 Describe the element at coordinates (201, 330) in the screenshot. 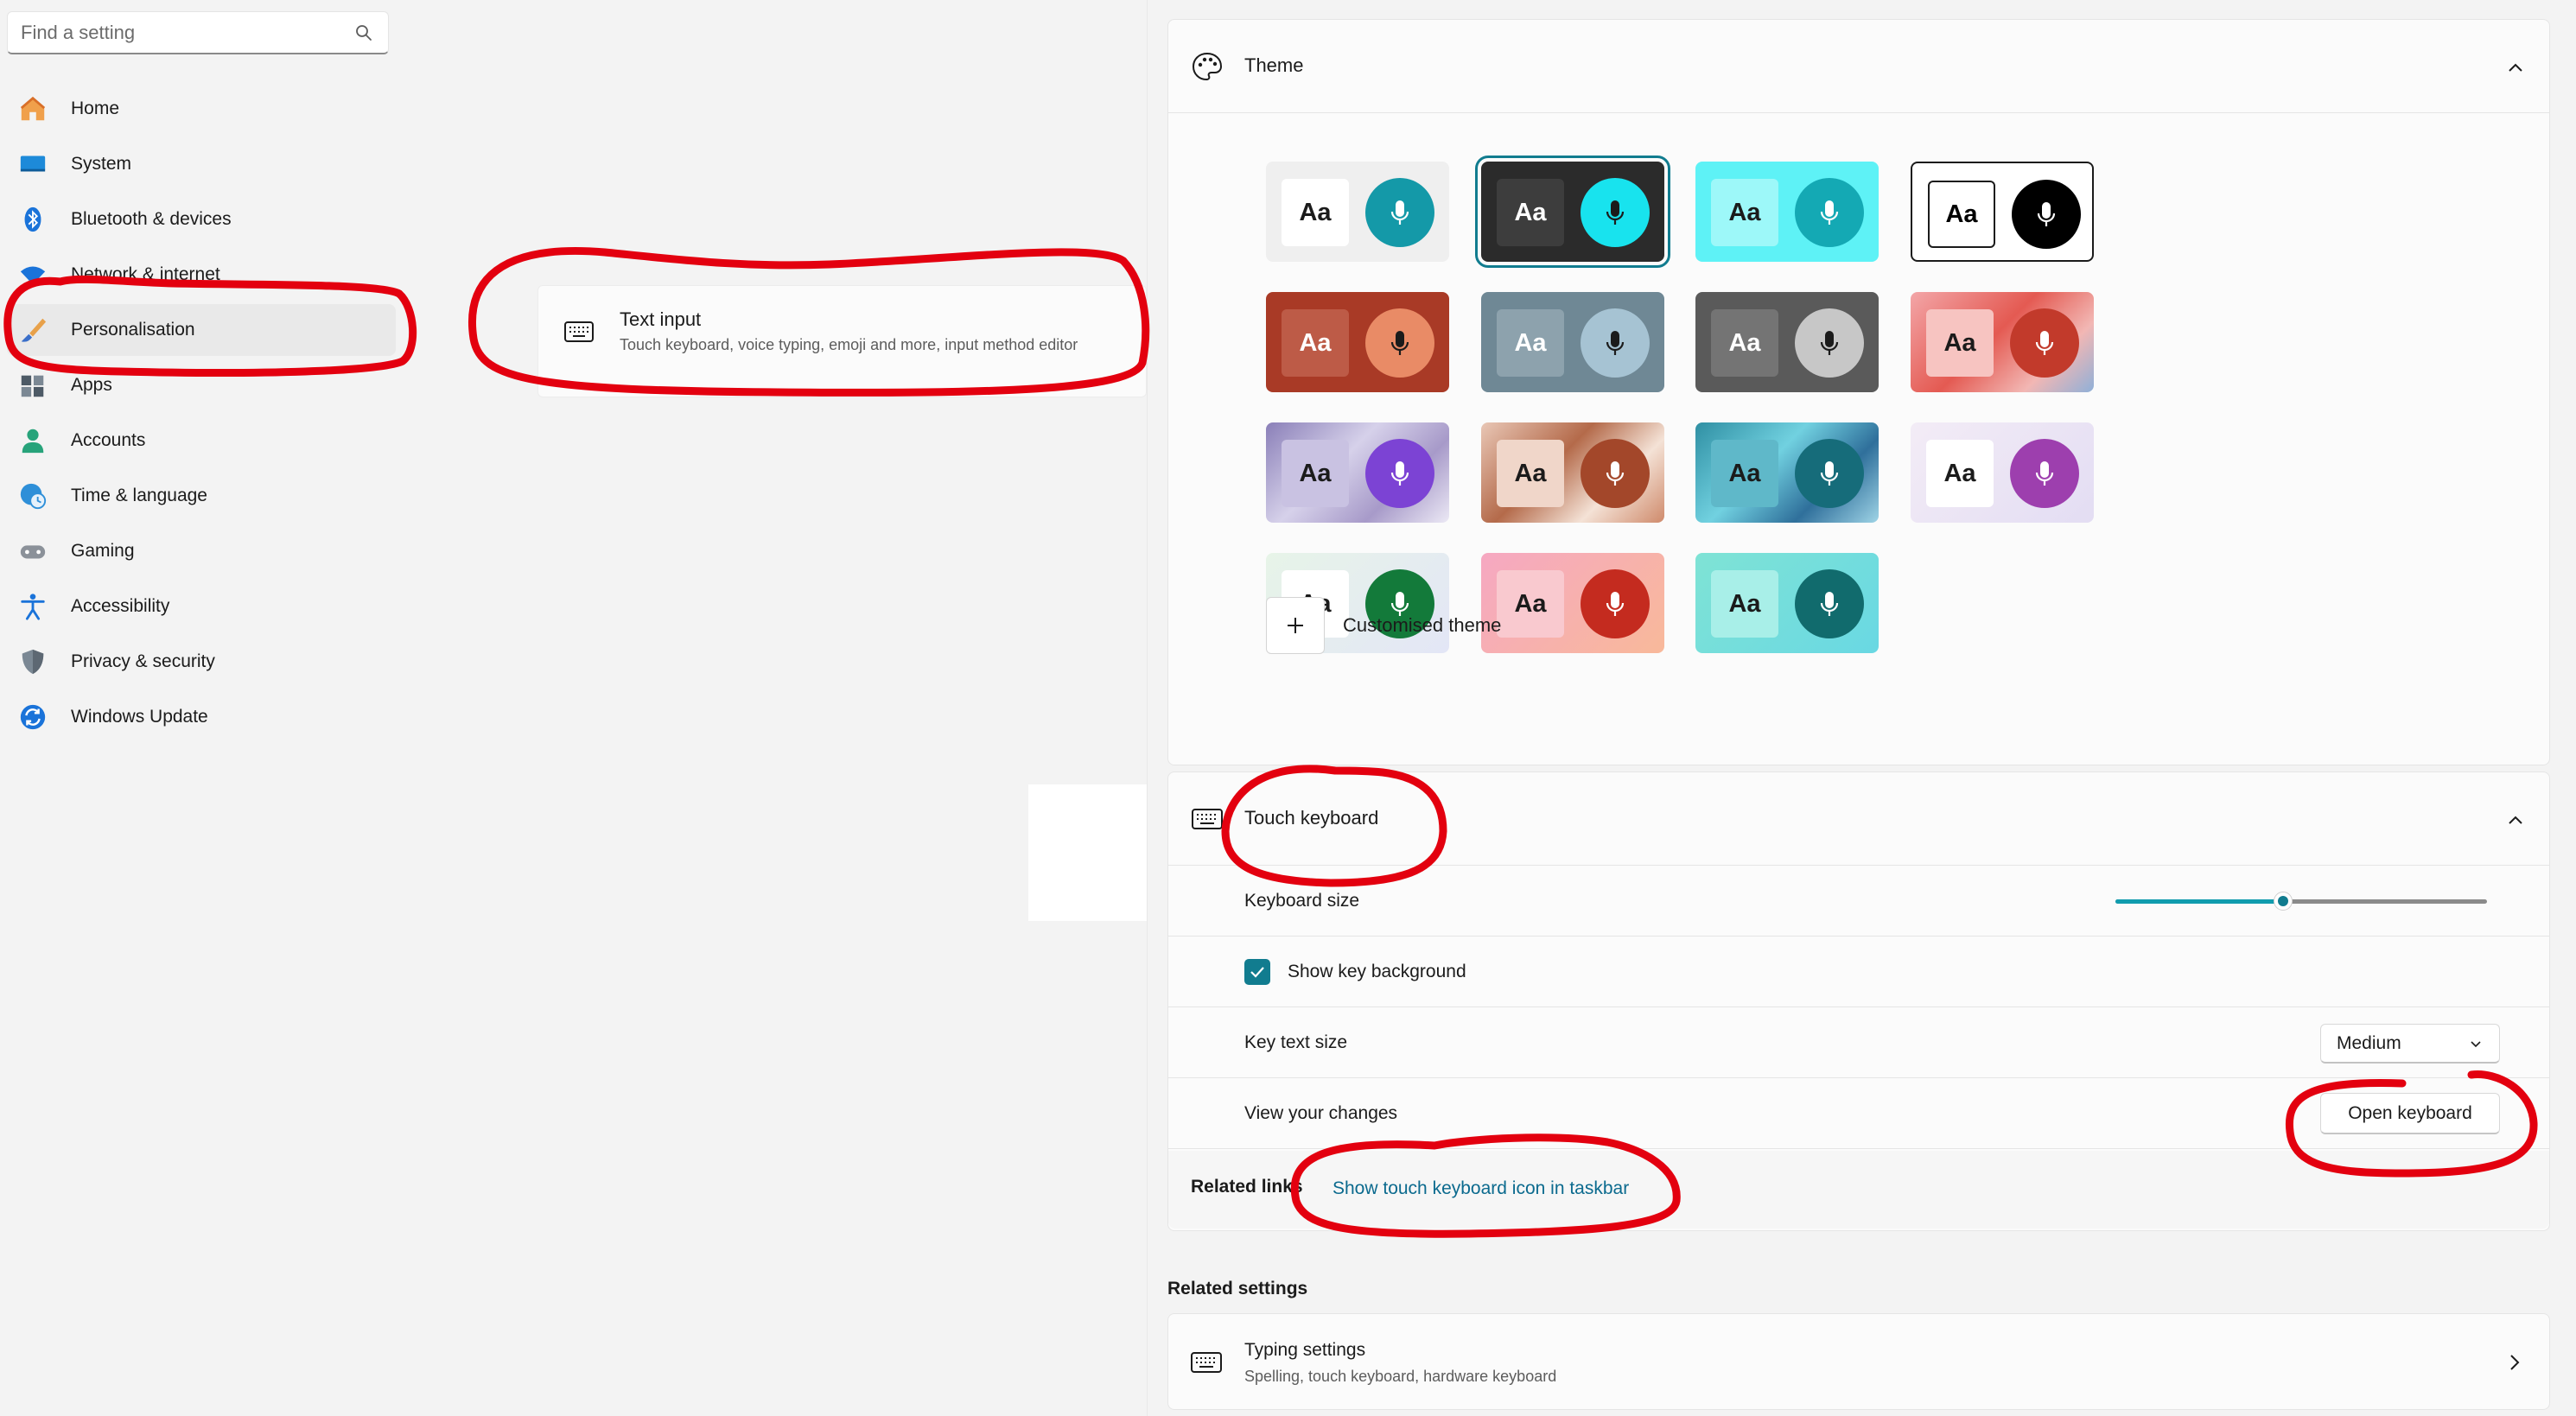

I see `sidebar-item-personalisation: Personalisation` at that location.